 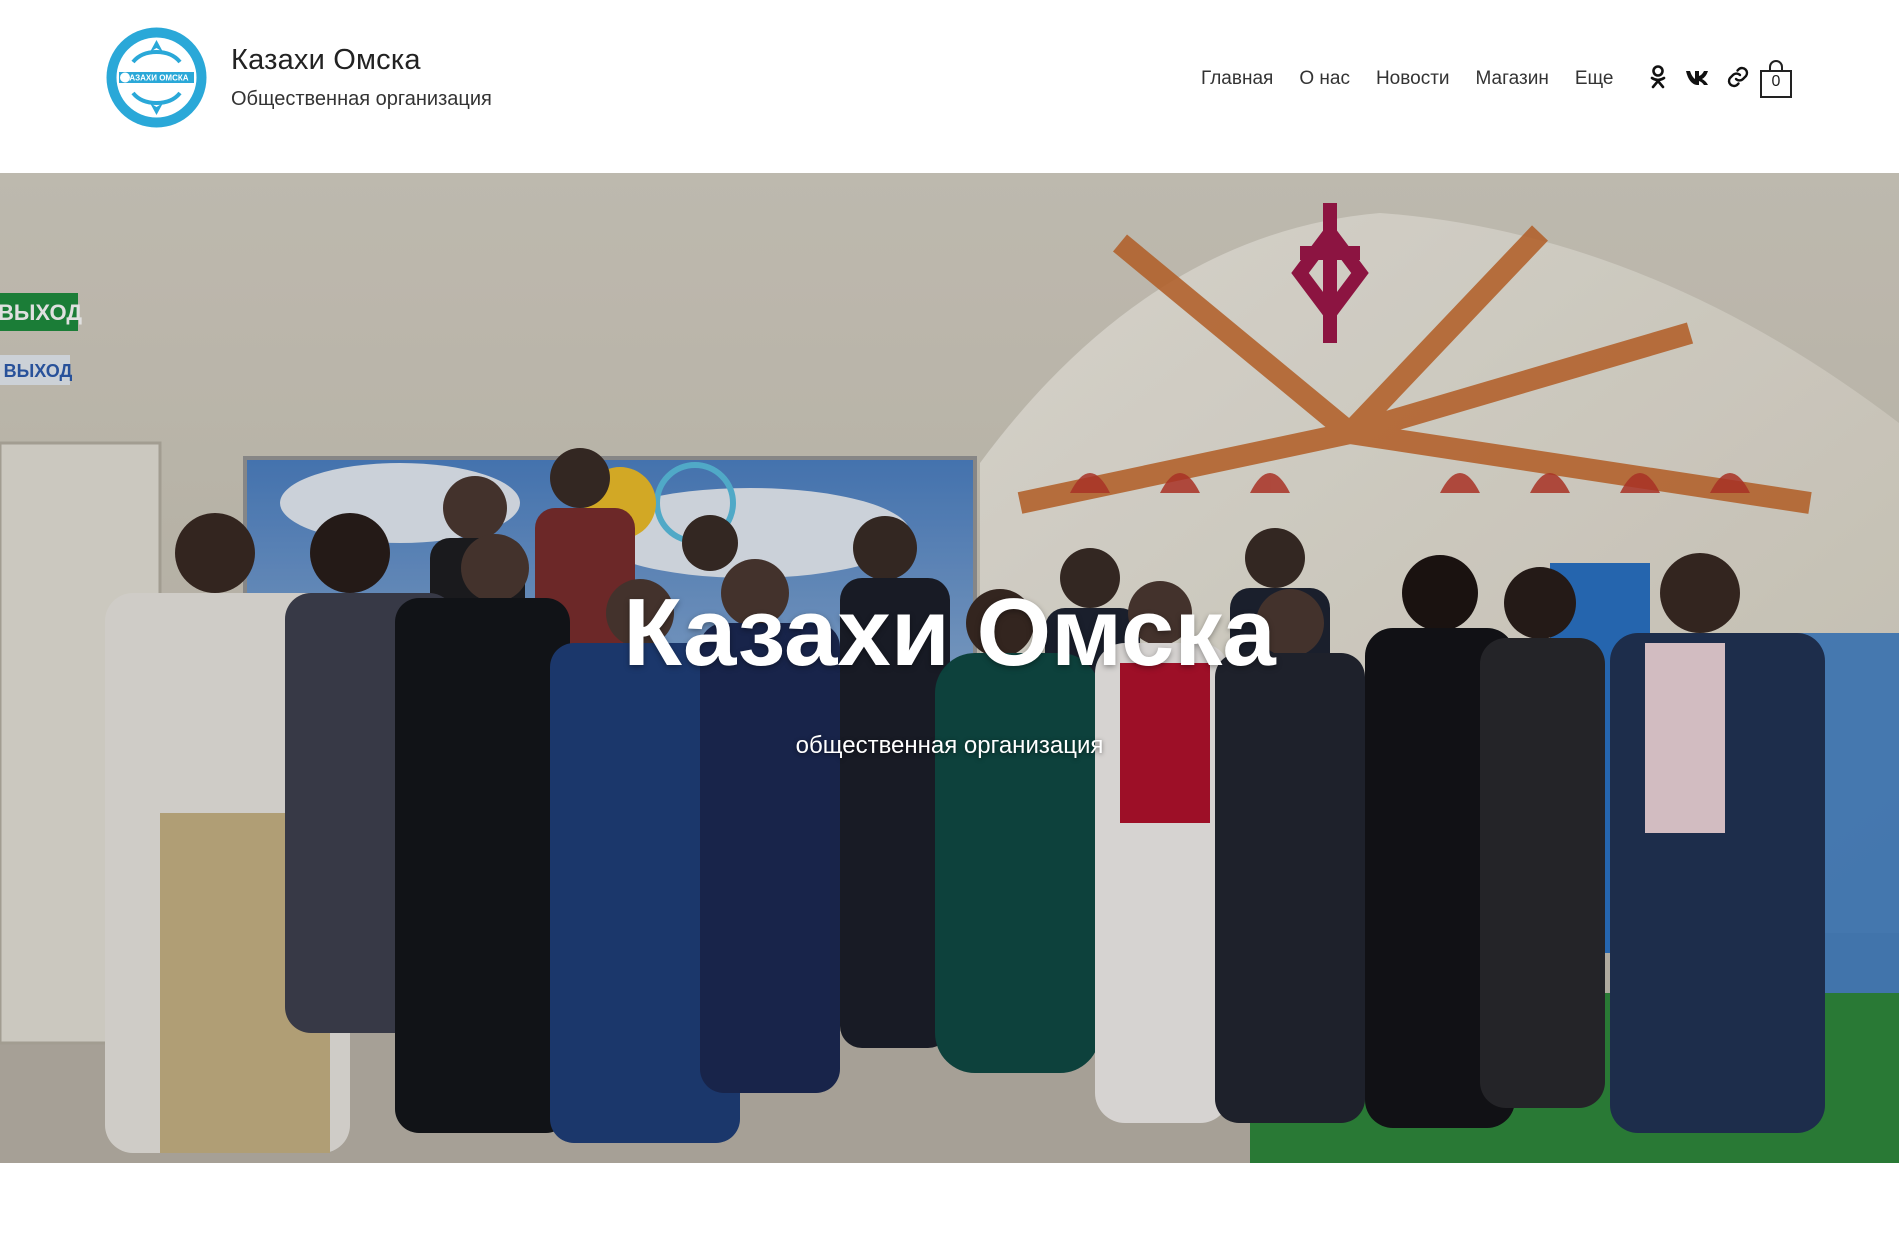 I want to click on nav-item-news: Новости, so click(x=1413, y=79).